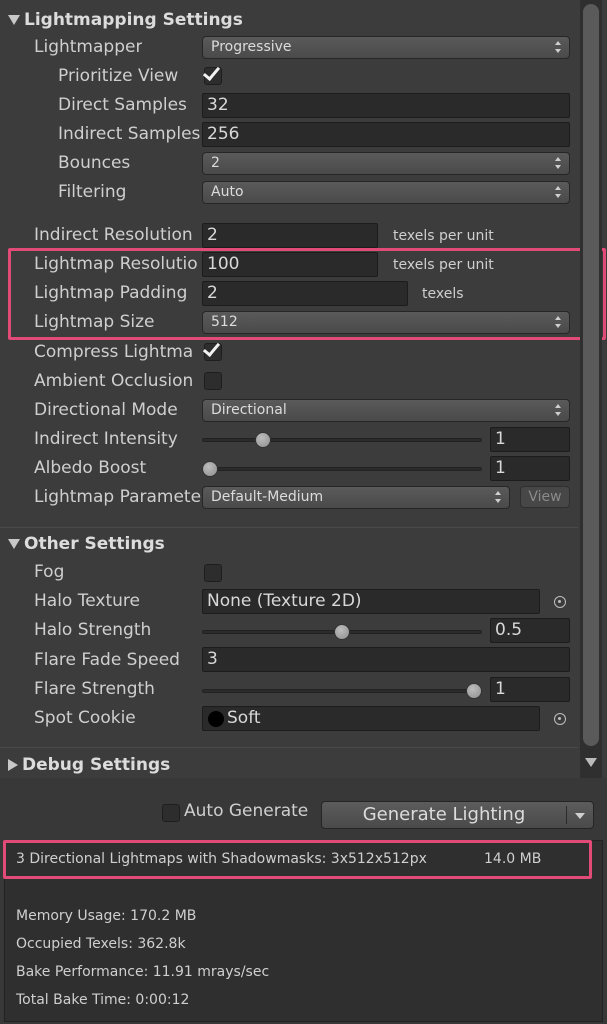  What do you see at coordinates (133, 20) in the screenshot?
I see `lightmapping-settings-title: Lightmapping Settings` at bounding box center [133, 20].